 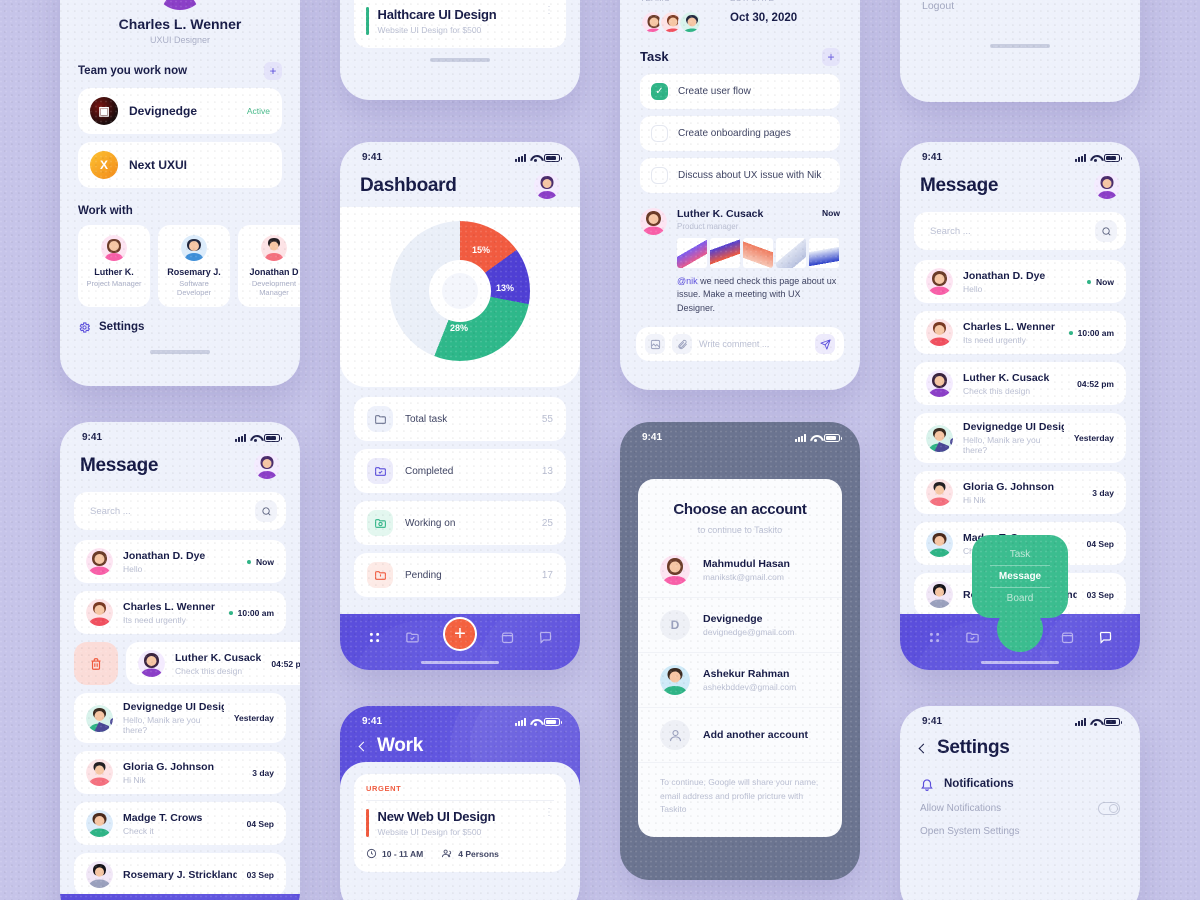 I want to click on status-bar: 9:41, so click(x=1020, y=718).